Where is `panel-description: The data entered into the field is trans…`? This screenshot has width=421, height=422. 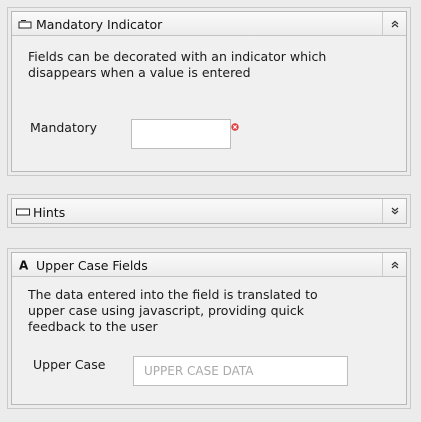 panel-description: The data entered into the field is trans… is located at coordinates (173, 310).